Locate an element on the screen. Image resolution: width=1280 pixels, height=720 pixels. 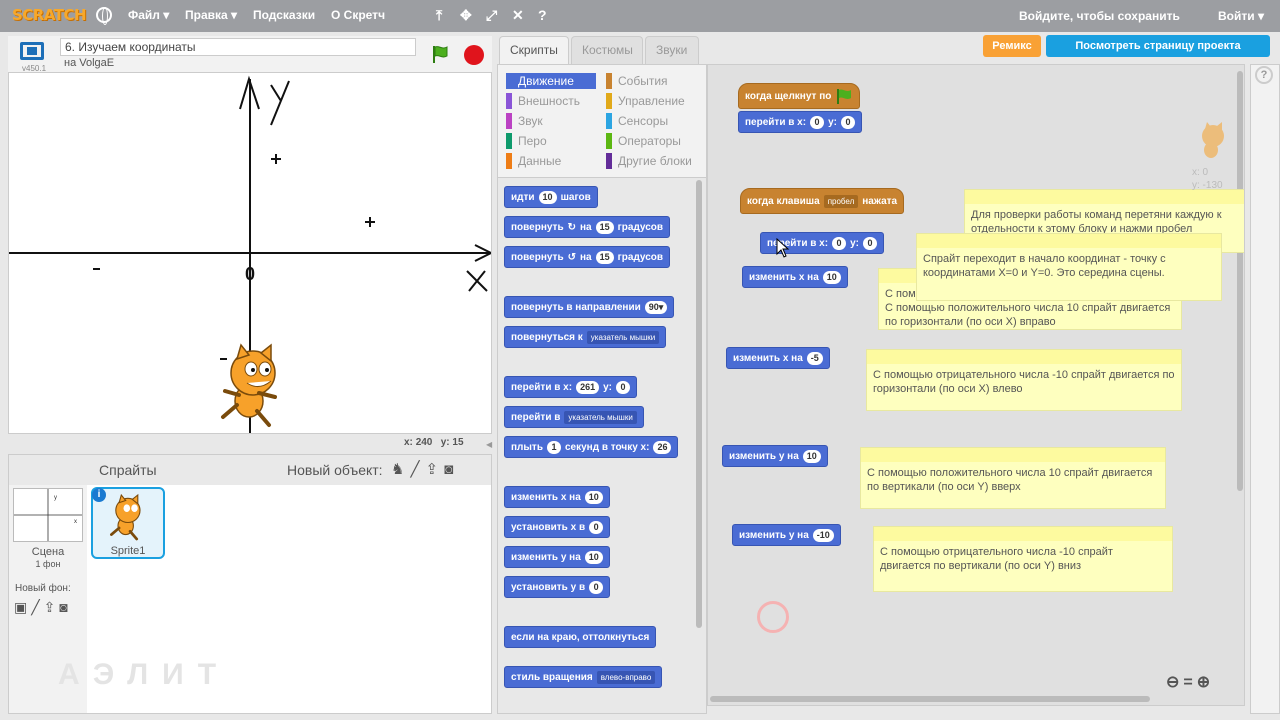
category-more-blocks: Другие блоки is located at coordinates (649, 161).